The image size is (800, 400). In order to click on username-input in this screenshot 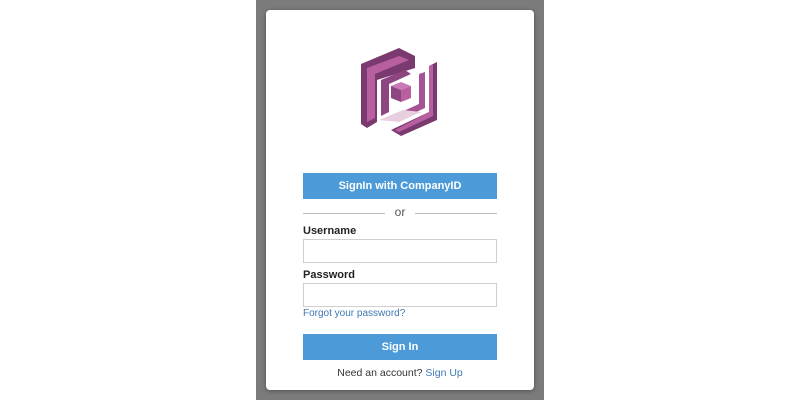, I will do `click(400, 251)`.